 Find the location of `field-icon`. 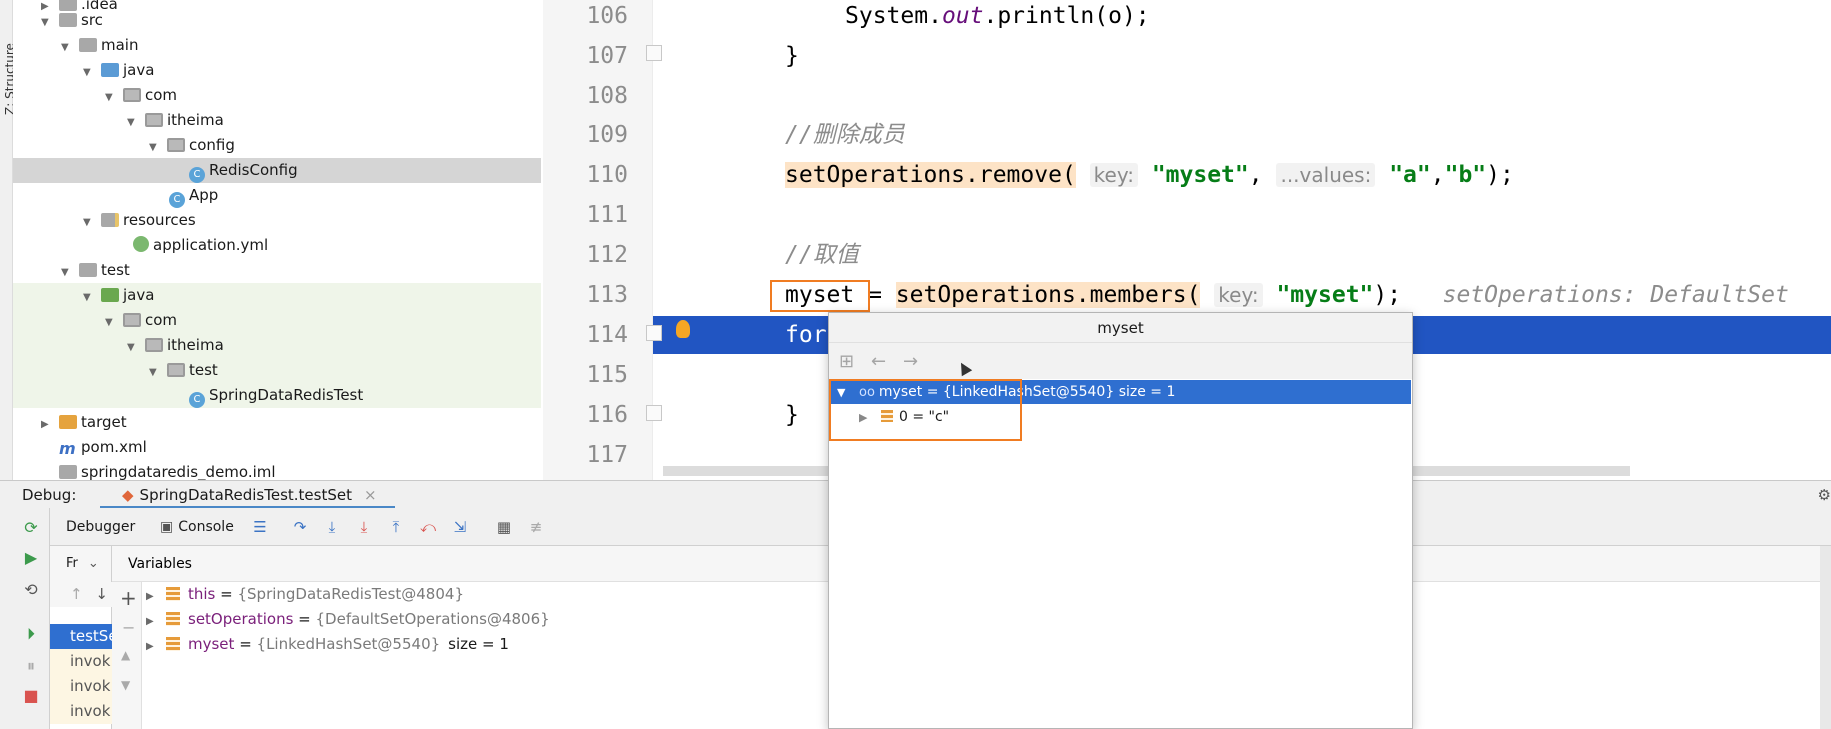

field-icon is located at coordinates (173, 619).